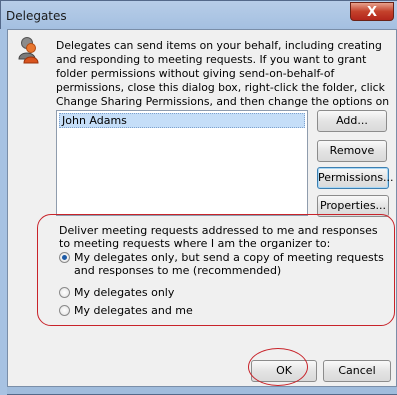  Describe the element at coordinates (3, 212) in the screenshot. I see `window-border` at that location.